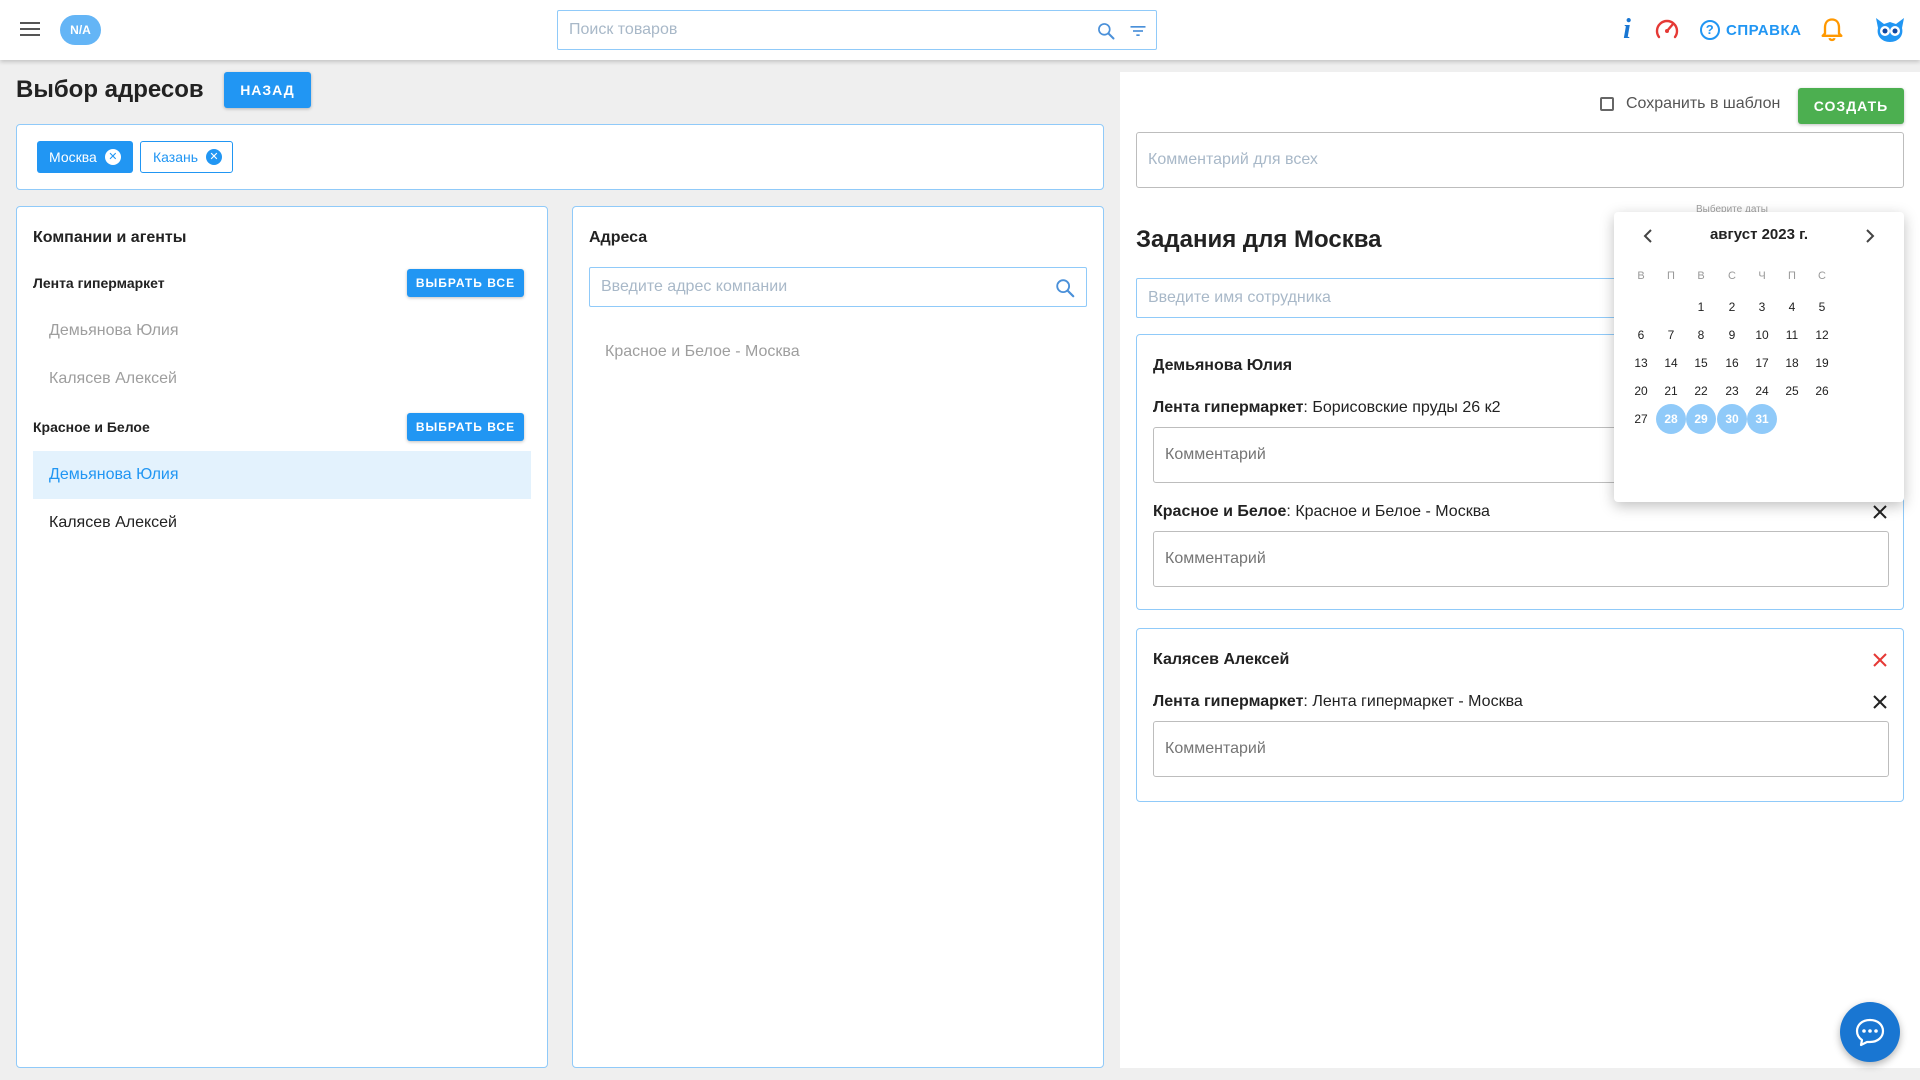 Image resolution: width=1920 pixels, height=1080 pixels. What do you see at coordinates (702, 352) in the screenshot?
I see `address-item: Красное и Белое - Москва` at bounding box center [702, 352].